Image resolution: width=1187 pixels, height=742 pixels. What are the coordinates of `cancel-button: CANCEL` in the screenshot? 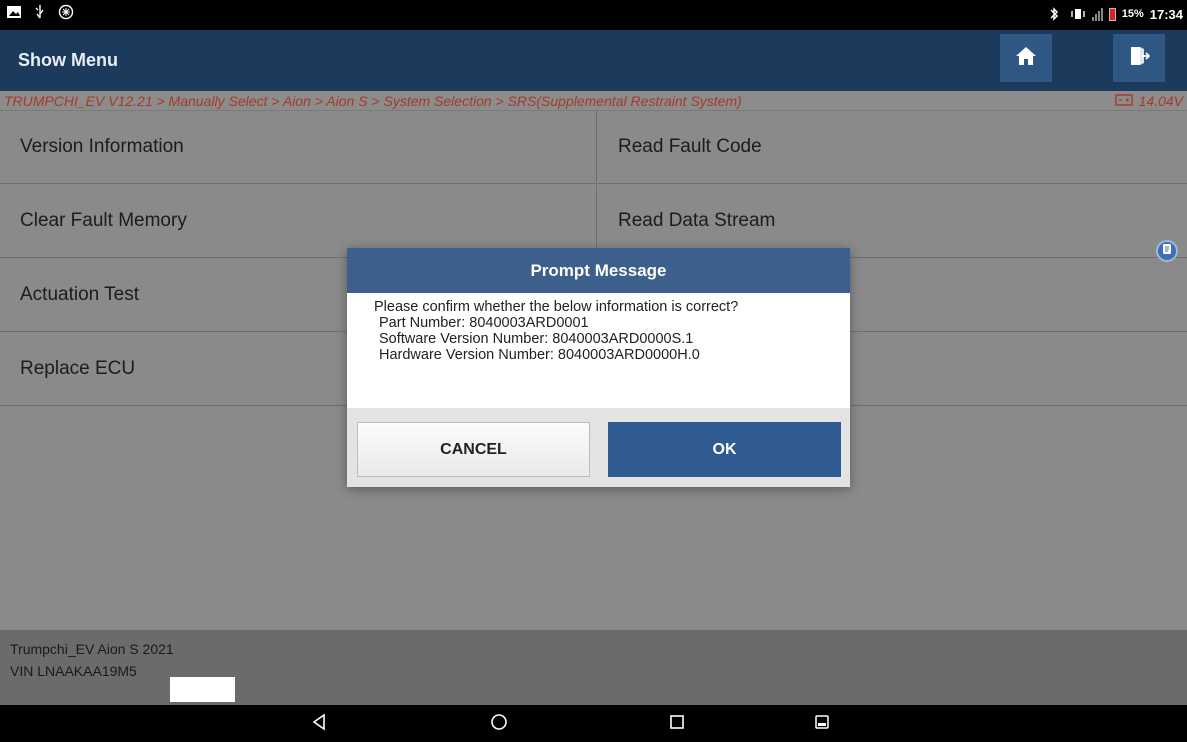 It's located at (473, 449).